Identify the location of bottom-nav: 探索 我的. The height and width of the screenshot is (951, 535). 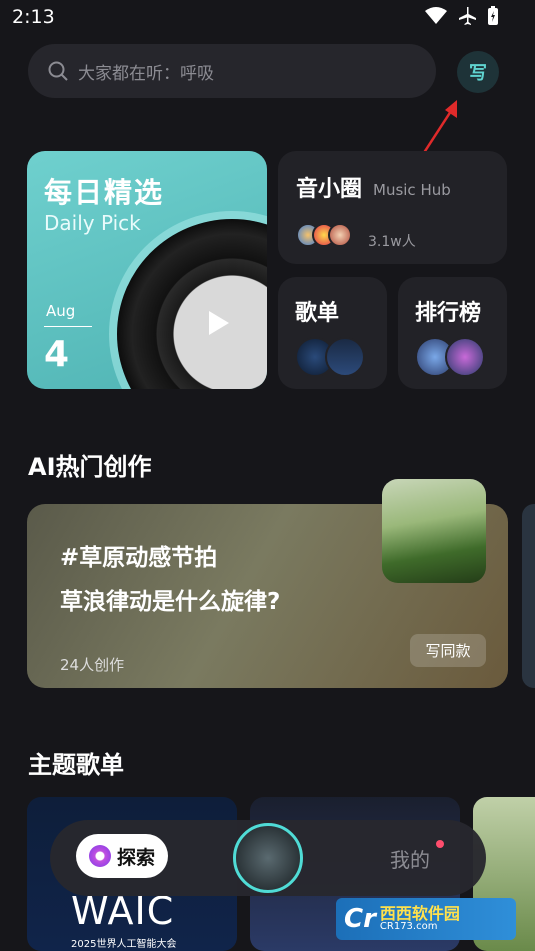
(268, 858).